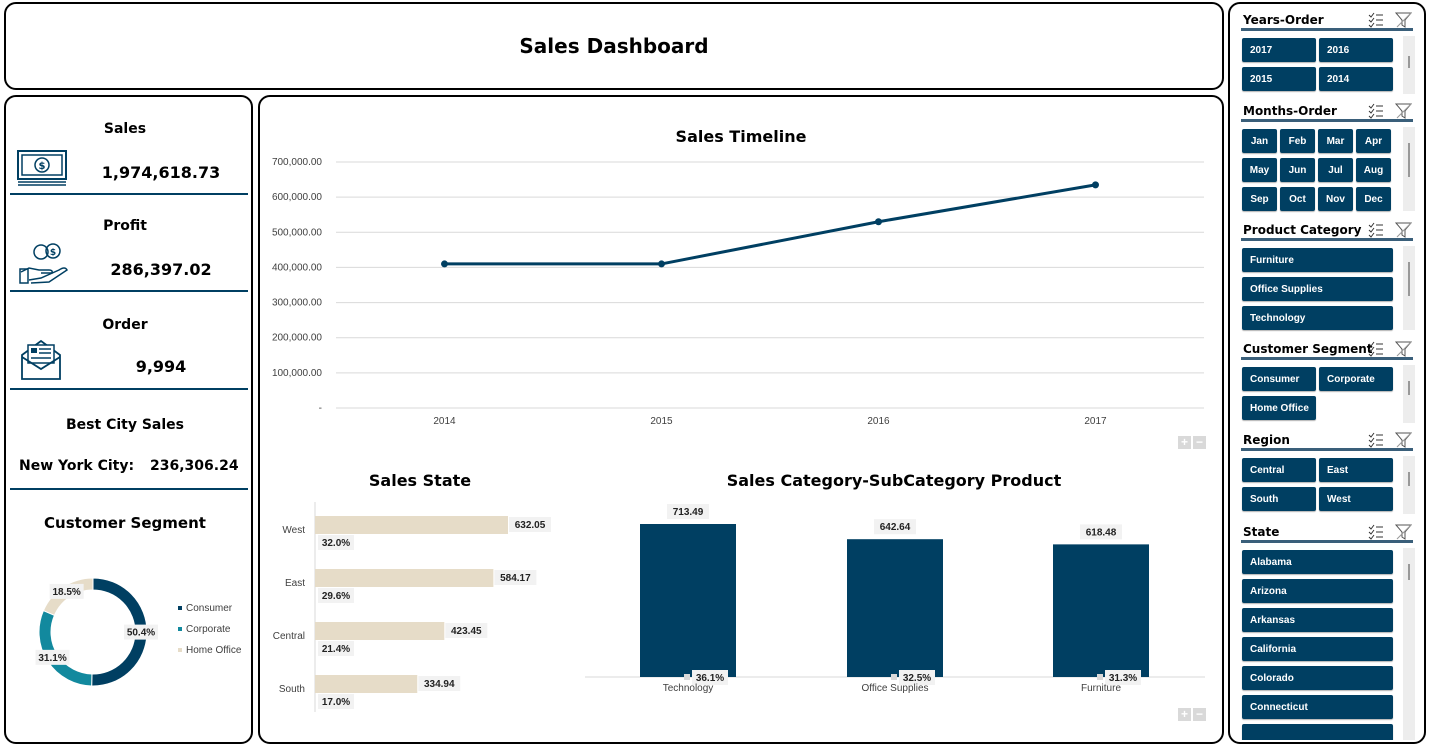  I want to click on y-tick-label: 200,000.00, so click(297, 338).